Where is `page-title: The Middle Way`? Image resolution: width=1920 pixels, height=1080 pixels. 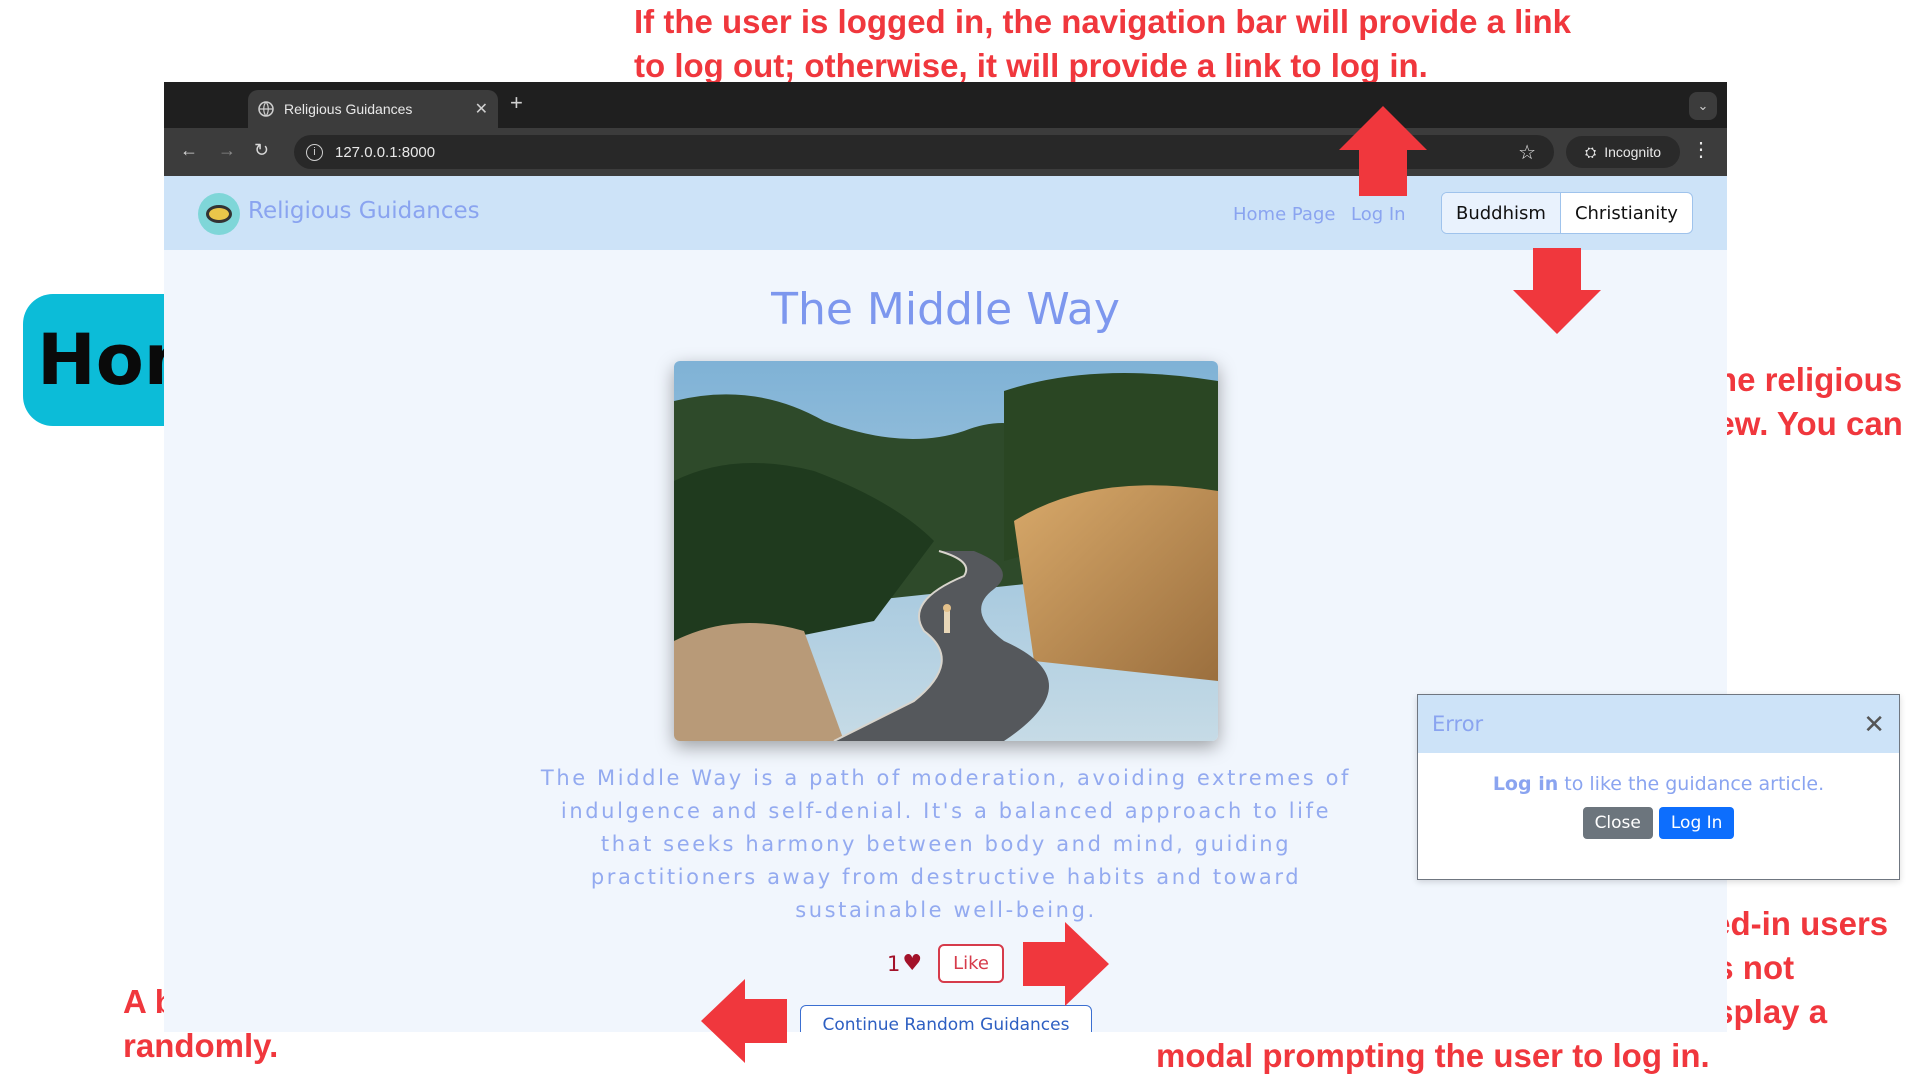 page-title: The Middle Way is located at coordinates (945, 309).